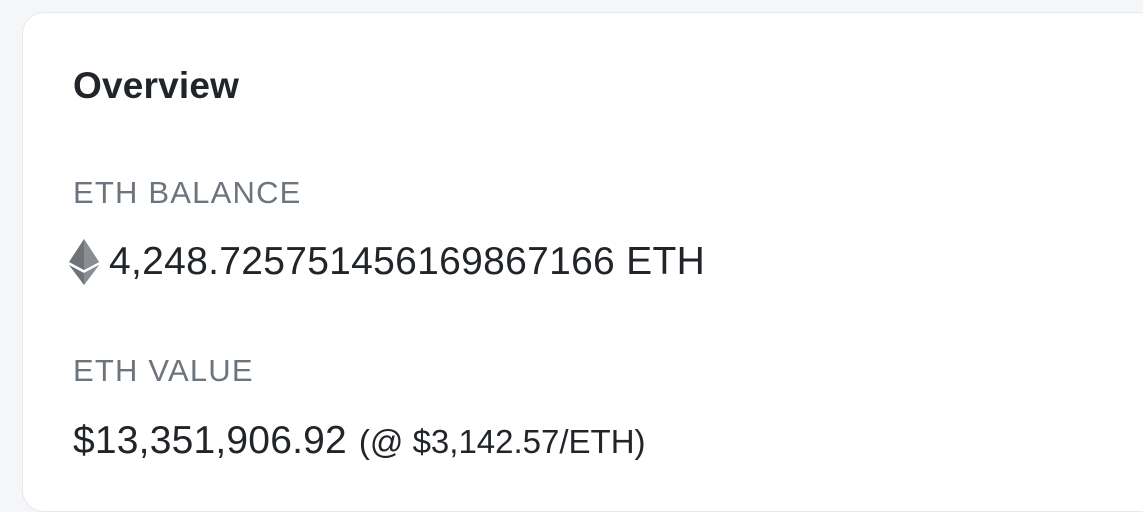 This screenshot has height=512, width=1143. I want to click on eth-value-row: $13,351,906.92 (@ $3,142.57/ETH), so click(359, 441).